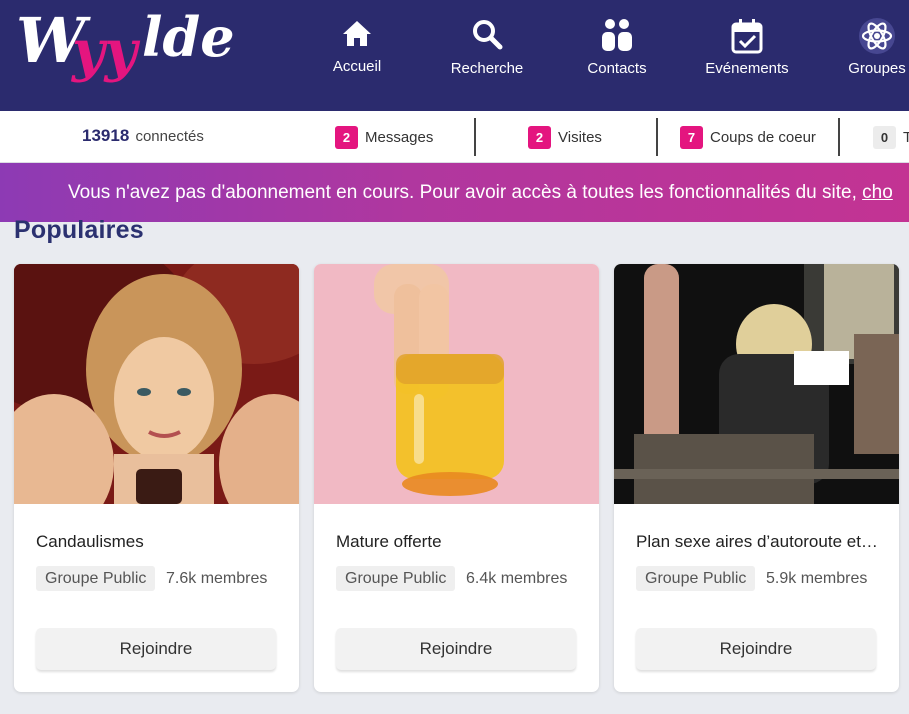  I want to click on nav-groupes: Groupes, so click(865, 53).